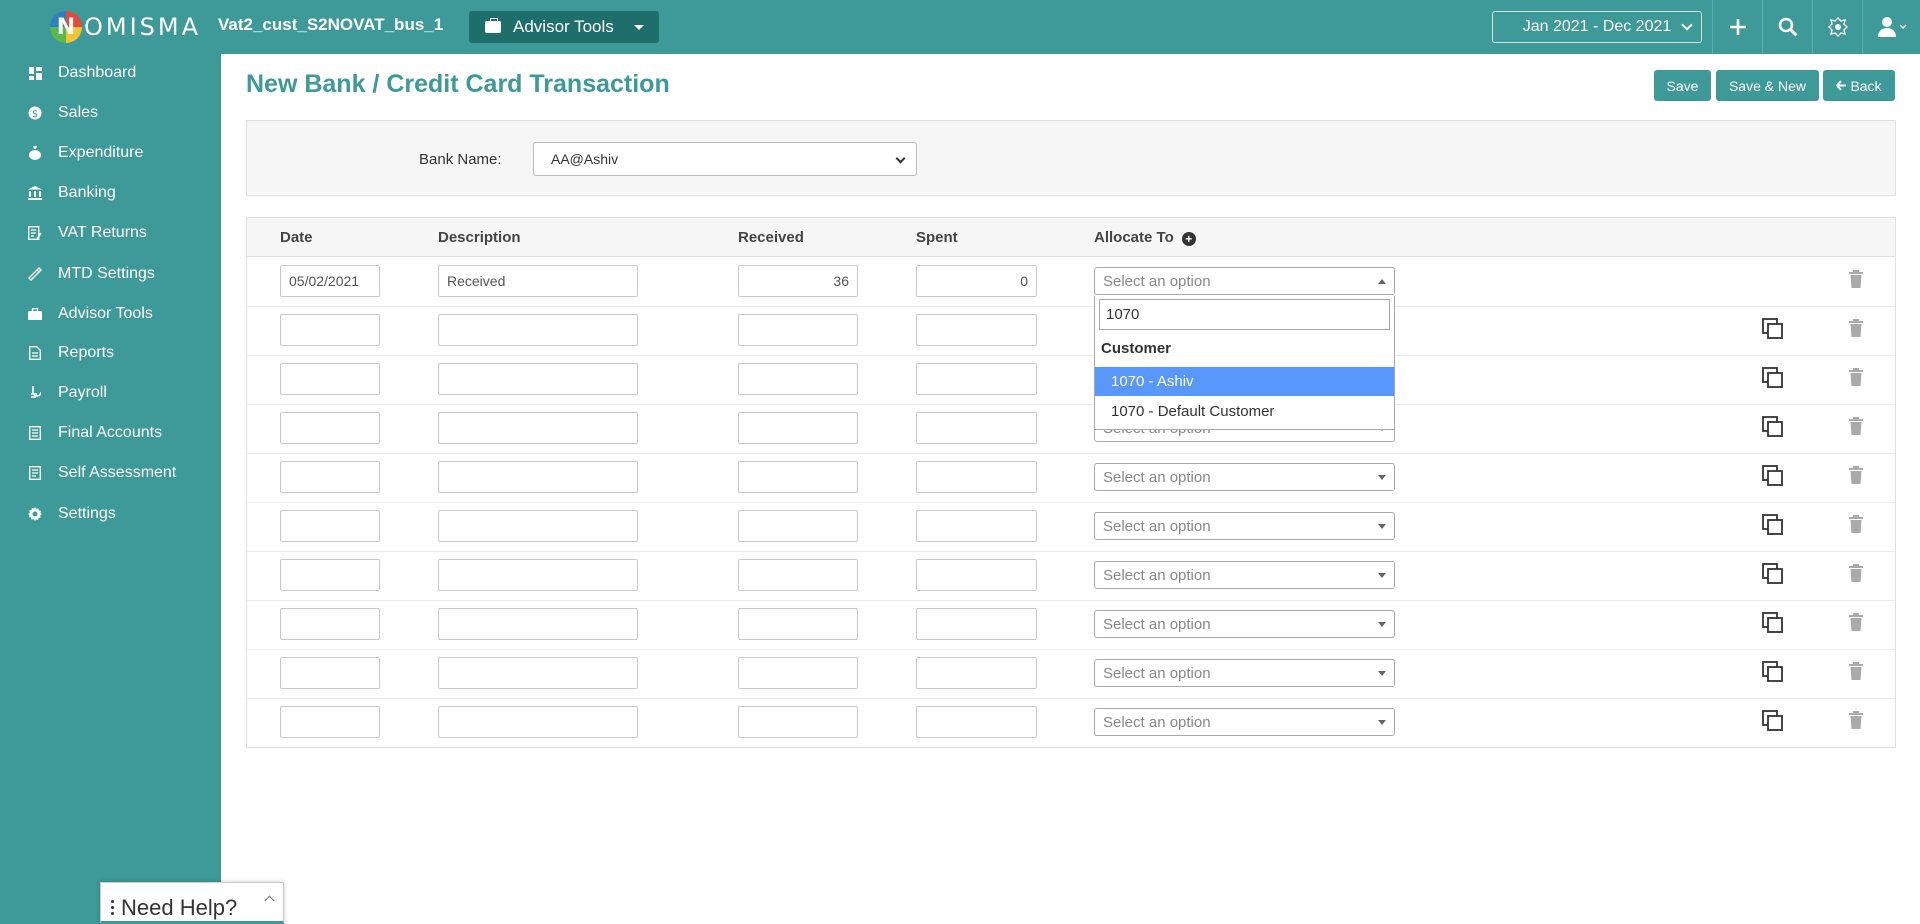 This screenshot has width=1920, height=924. Describe the element at coordinates (538, 281) in the screenshot. I see `description-input: Received` at that location.